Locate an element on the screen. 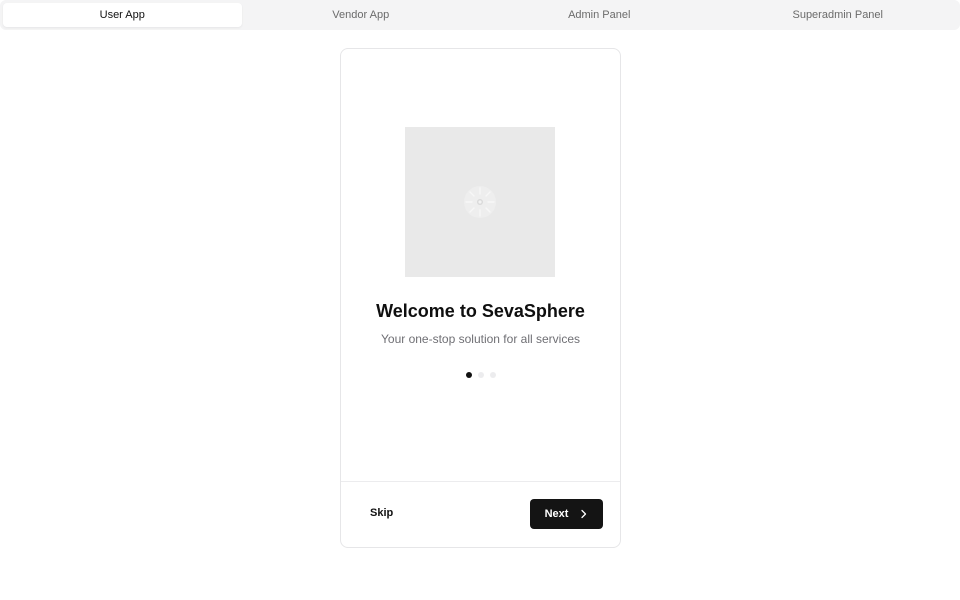 Image resolution: width=960 pixels, height=600 pixels. onboarding-image-placeholder is located at coordinates (480, 202).